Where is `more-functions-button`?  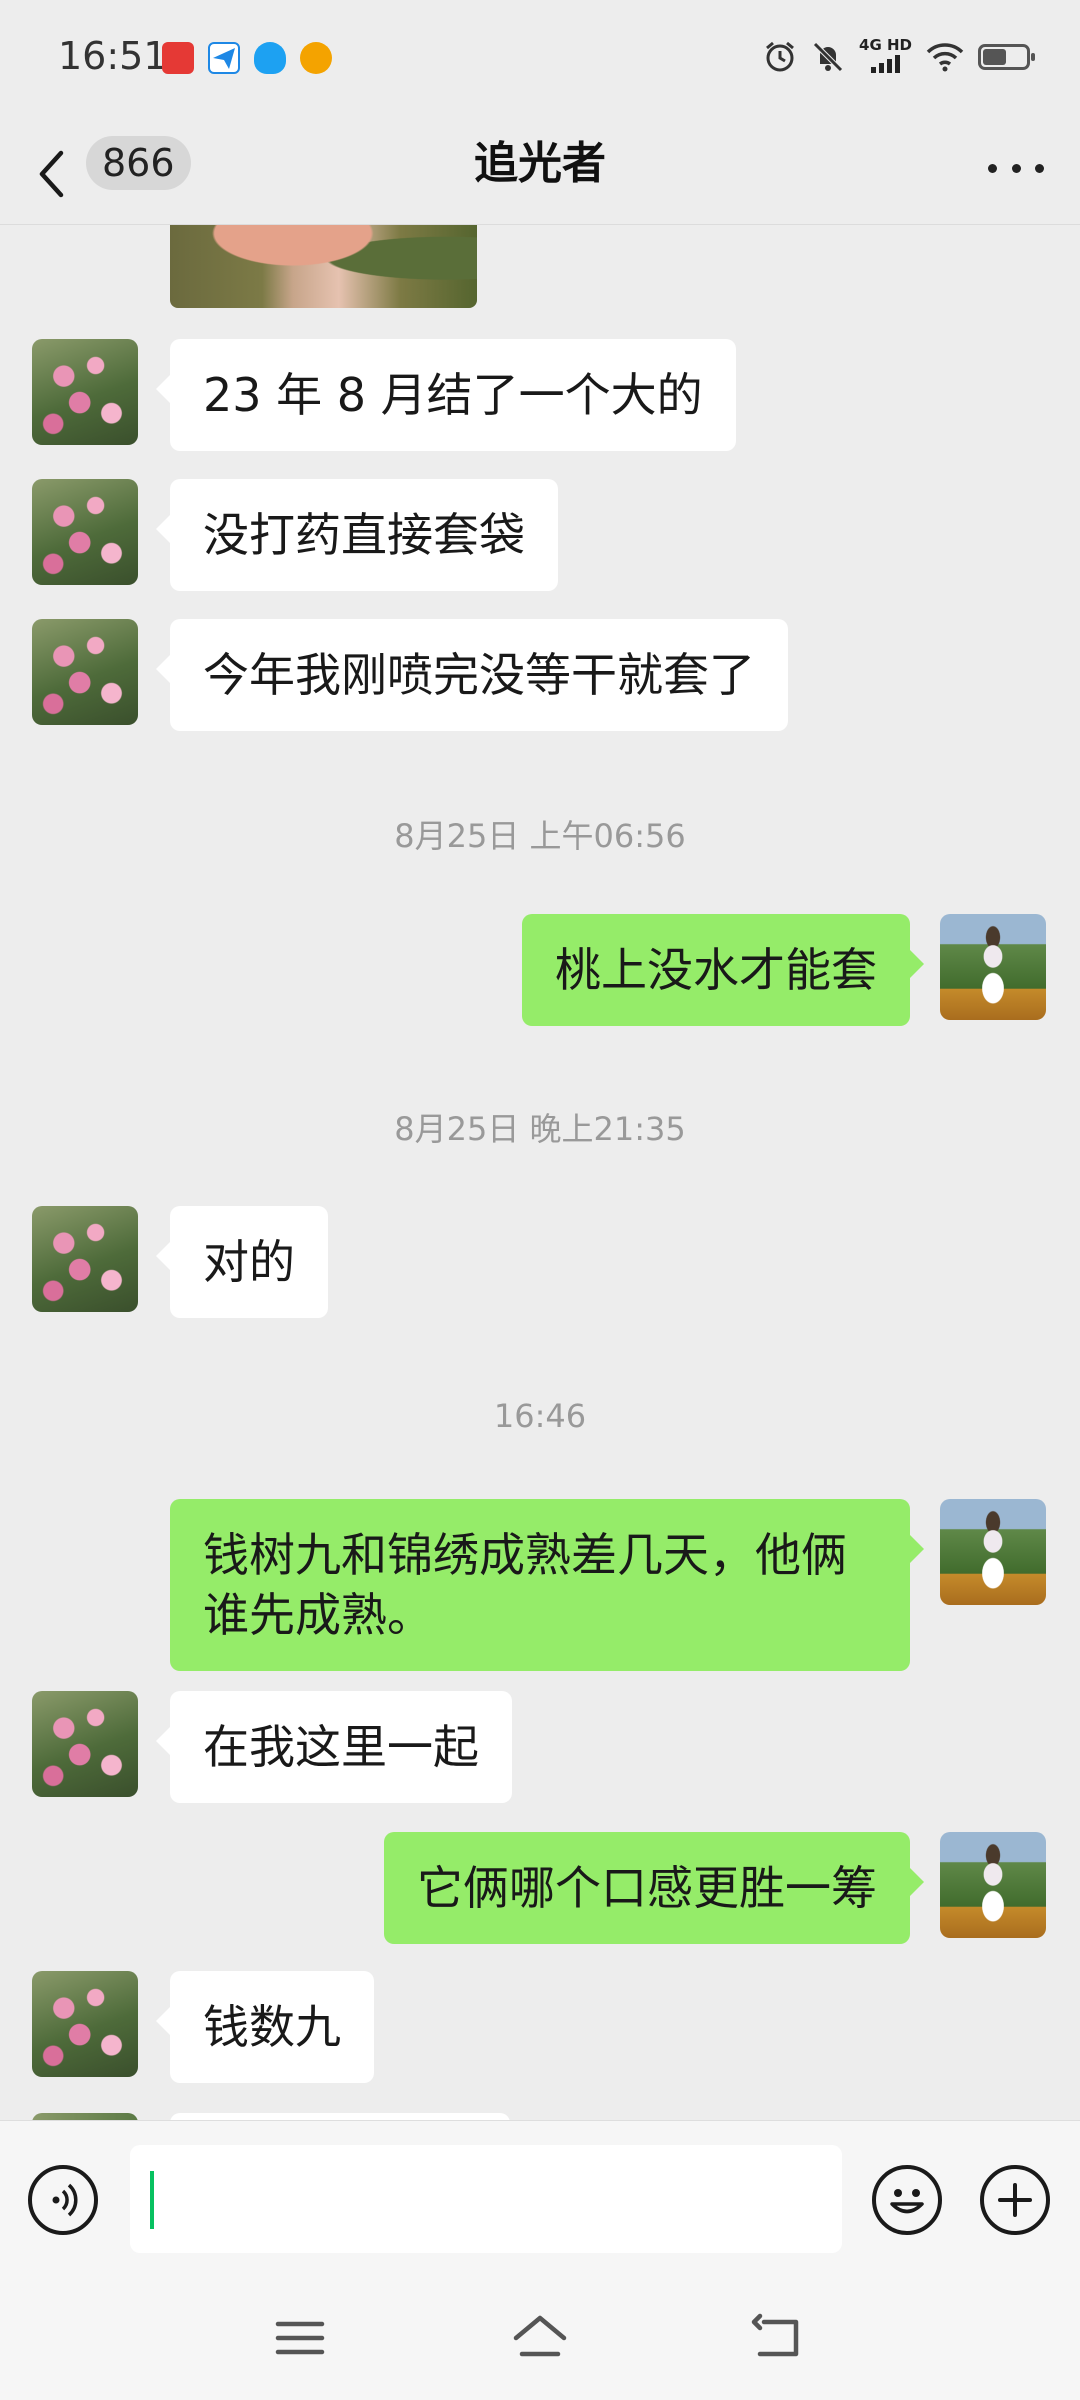 more-functions-button is located at coordinates (1015, 2200).